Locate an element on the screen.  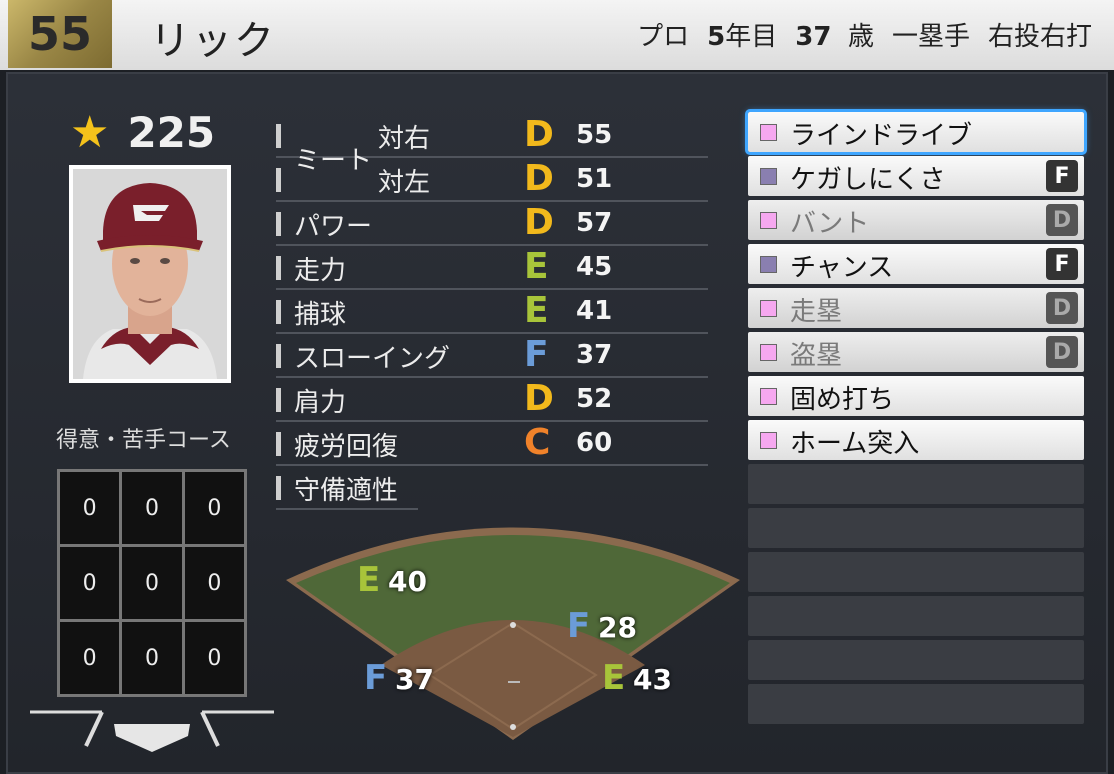
skill-name: 固め打ち is located at coordinates (842, 400).